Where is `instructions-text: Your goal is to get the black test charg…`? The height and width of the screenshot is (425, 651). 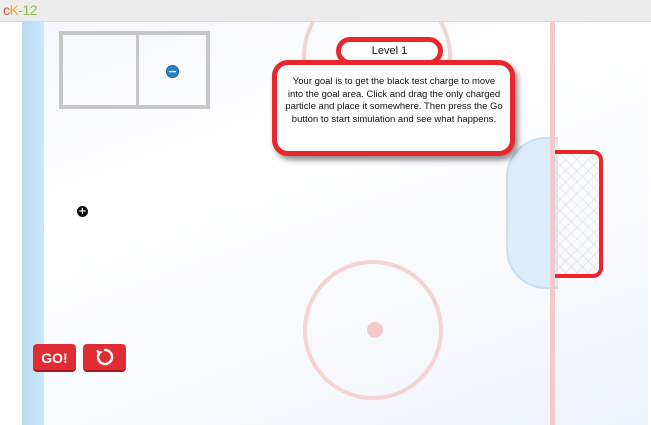 instructions-text: Your goal is to get the black test charg… is located at coordinates (394, 100).